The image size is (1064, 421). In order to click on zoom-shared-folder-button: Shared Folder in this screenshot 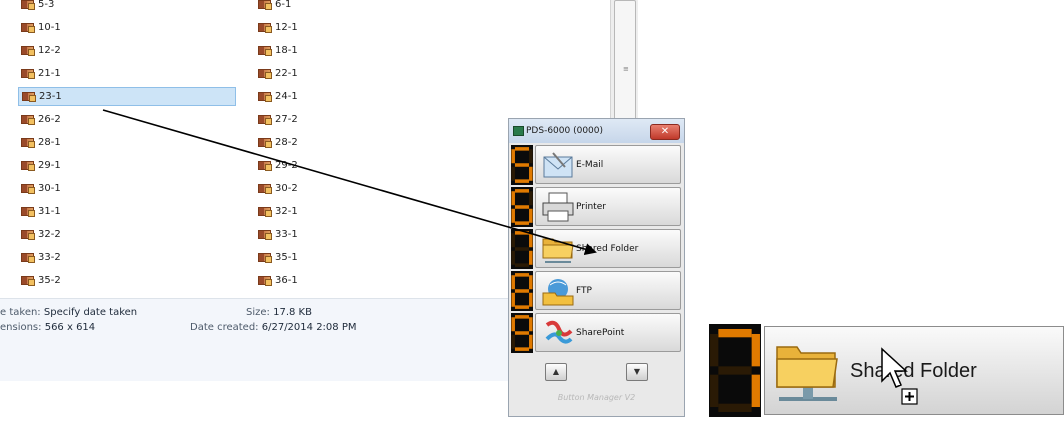, I will do `click(914, 370)`.